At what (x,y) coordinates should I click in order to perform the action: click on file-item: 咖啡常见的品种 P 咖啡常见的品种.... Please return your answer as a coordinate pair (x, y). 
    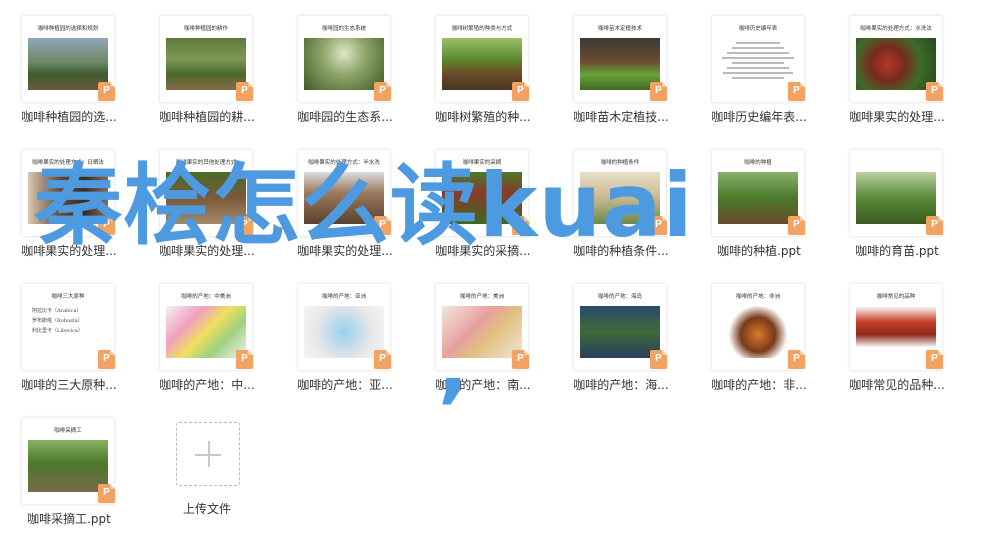
    Looking at the image, I should click on (897, 340).